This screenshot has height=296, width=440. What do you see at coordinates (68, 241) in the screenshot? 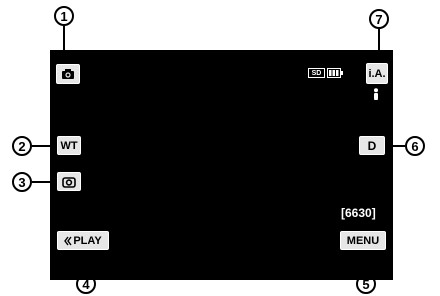
I see `double-chevron-left-icon` at bounding box center [68, 241].